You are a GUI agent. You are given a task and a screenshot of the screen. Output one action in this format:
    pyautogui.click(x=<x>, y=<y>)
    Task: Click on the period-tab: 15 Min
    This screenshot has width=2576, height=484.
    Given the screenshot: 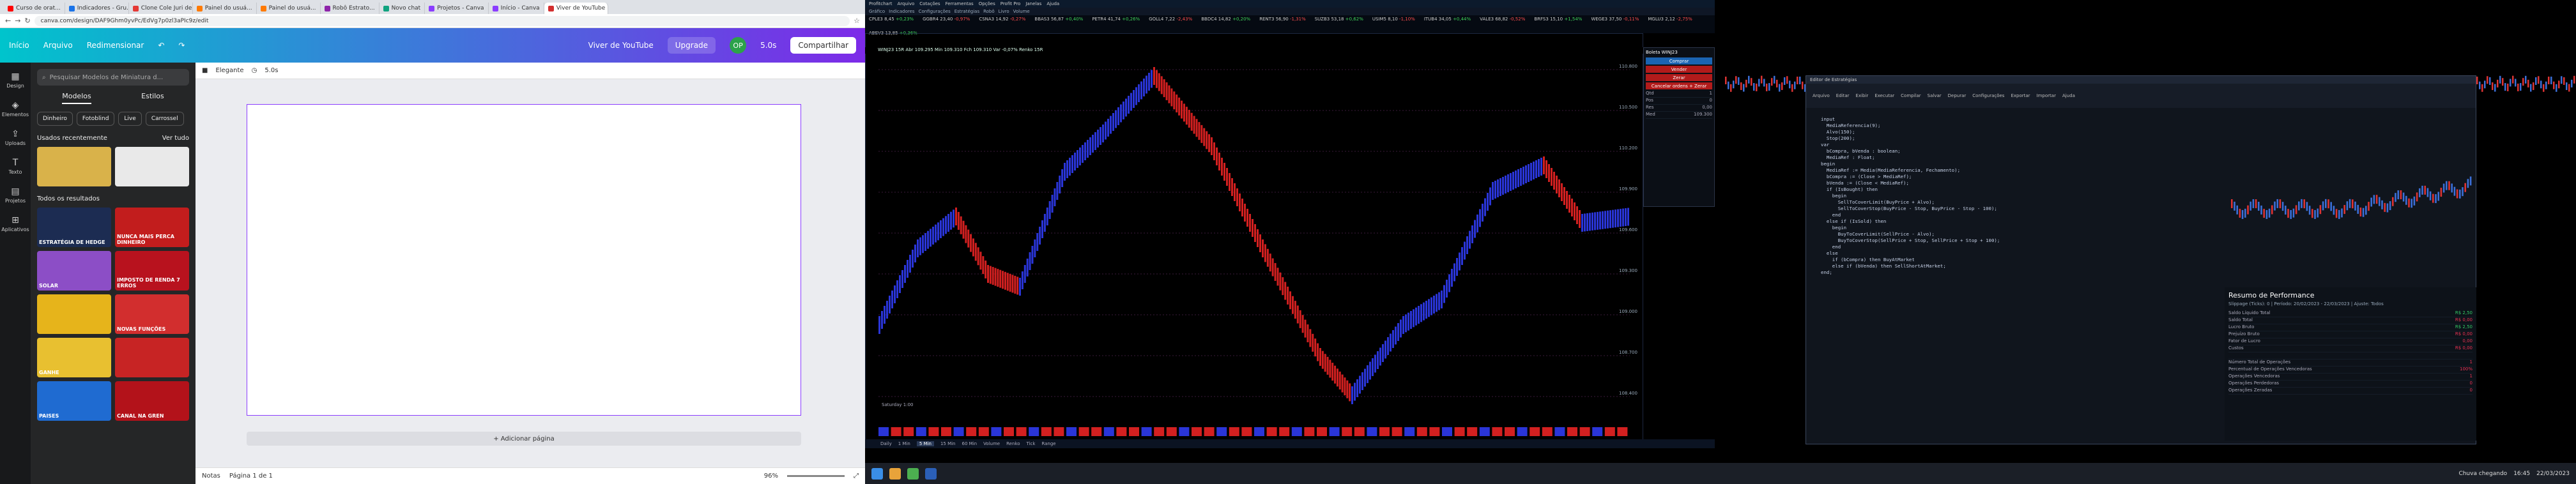 What is the action you would take?
    pyautogui.click(x=948, y=443)
    